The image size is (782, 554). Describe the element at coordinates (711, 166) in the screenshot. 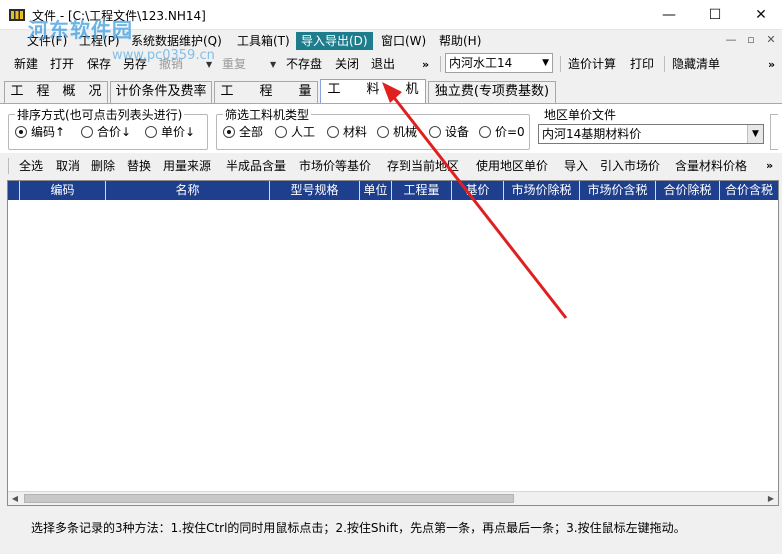

I see `content-material-price-button: 含量材料价格` at that location.